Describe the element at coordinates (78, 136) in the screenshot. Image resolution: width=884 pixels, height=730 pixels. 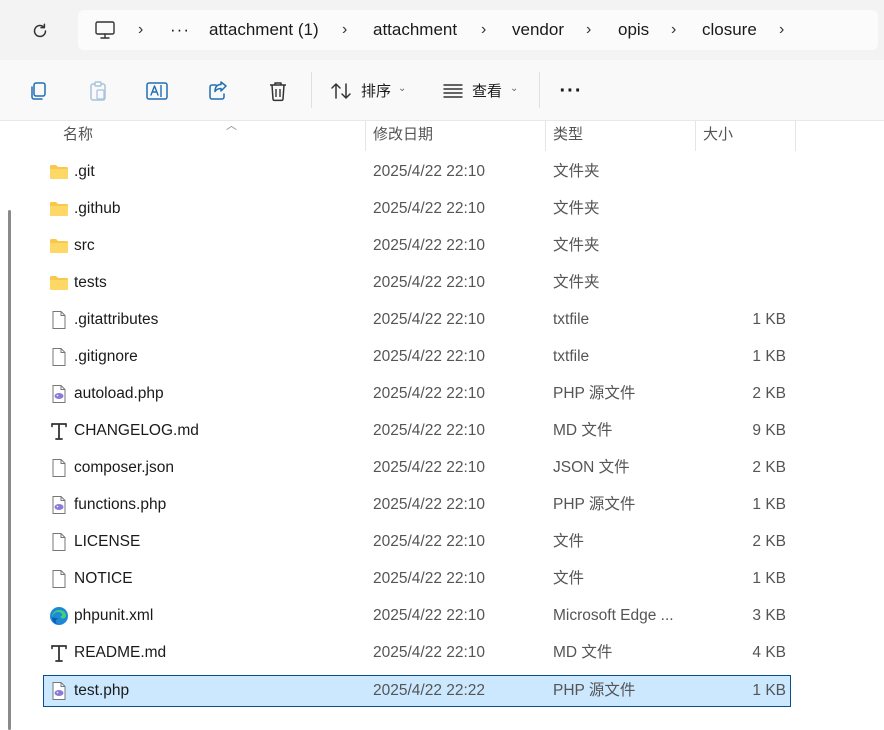
I see `column-header-name: 名称` at that location.